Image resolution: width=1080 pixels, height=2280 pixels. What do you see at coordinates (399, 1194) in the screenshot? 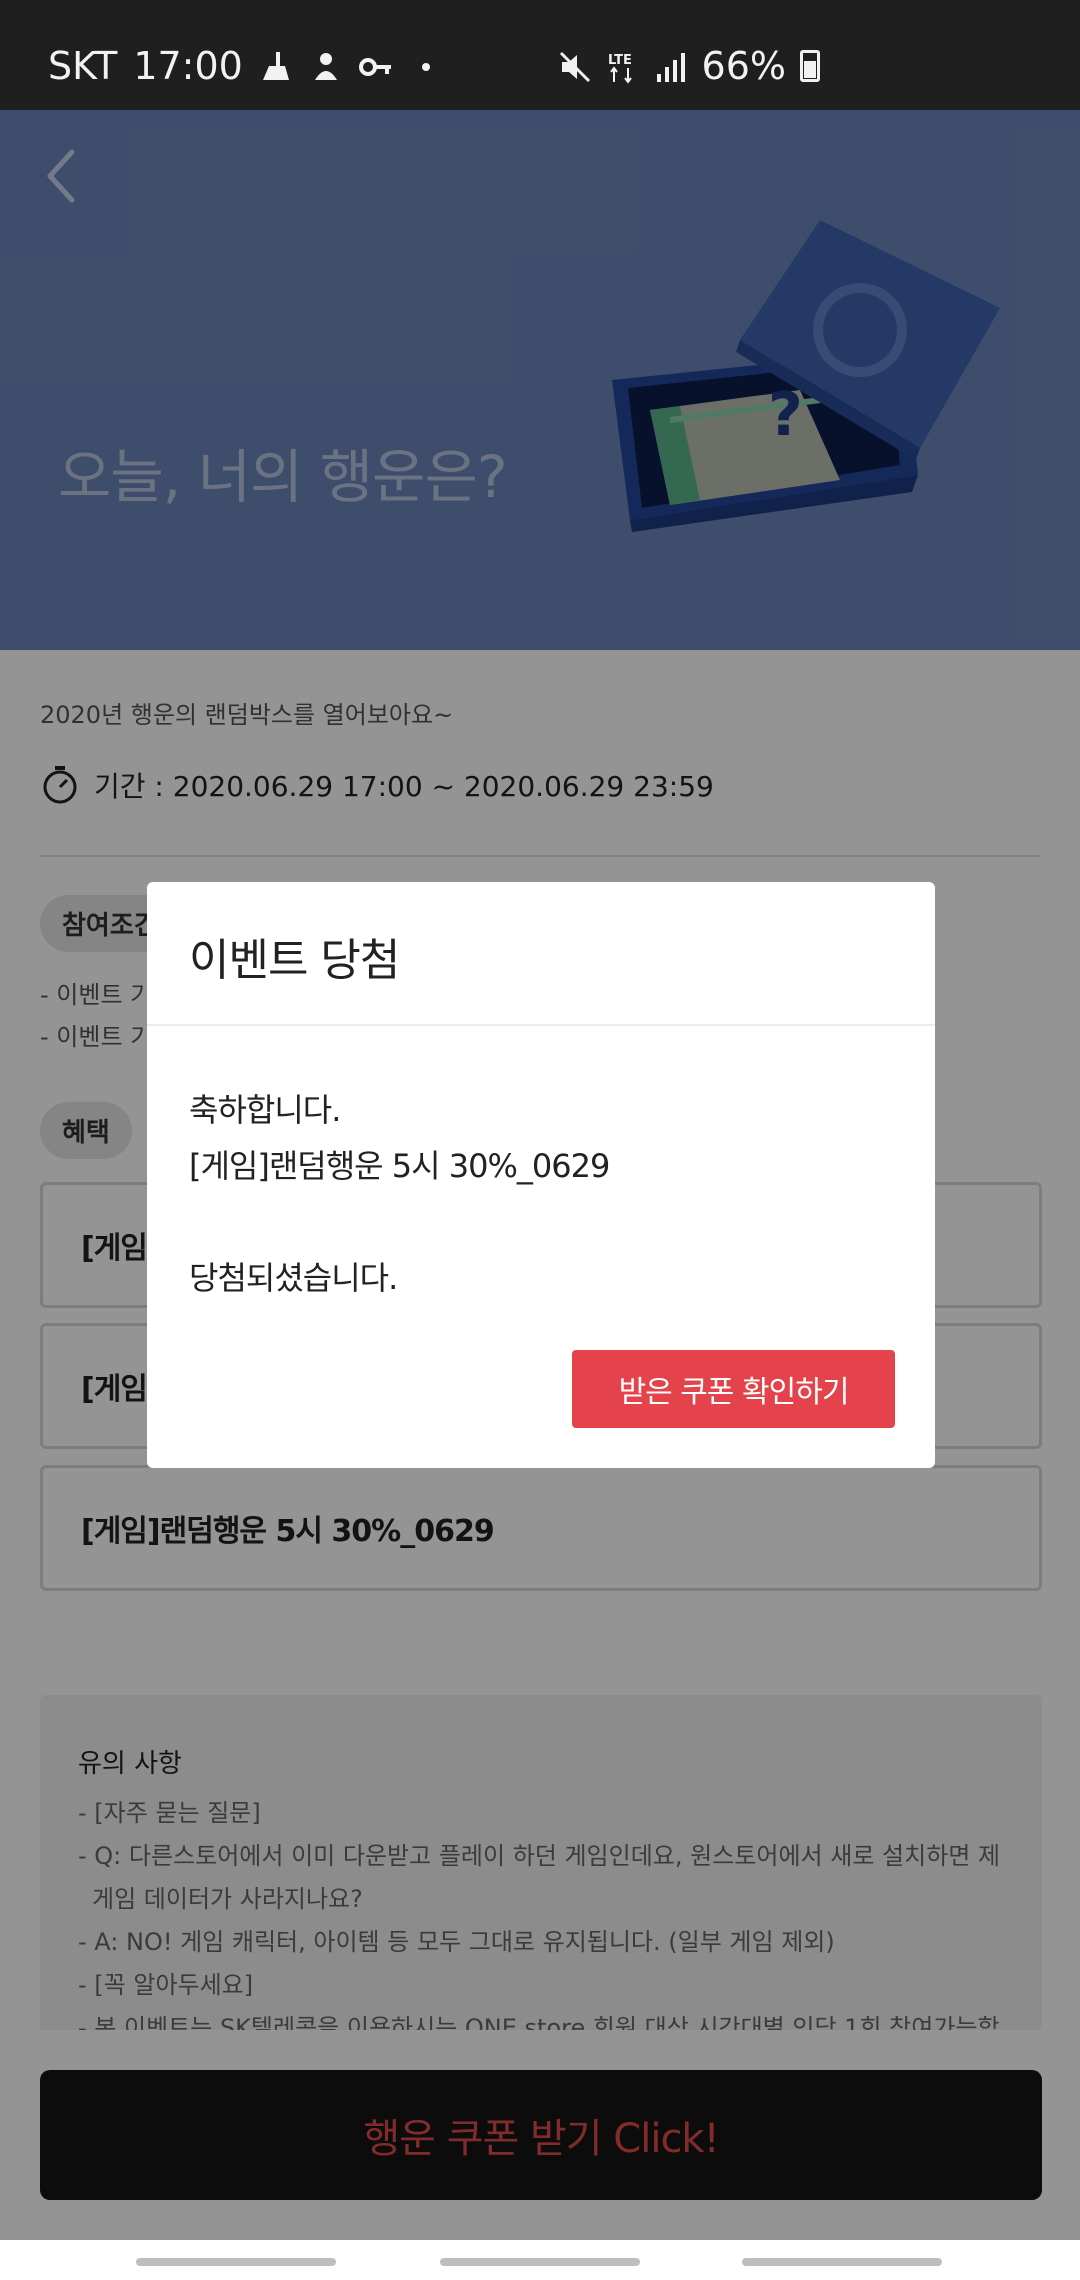
I see `dialog-message: 축하합니다. [게임]랜덤행운 5시 30%_0629 당첨되셨습니다.` at bounding box center [399, 1194].